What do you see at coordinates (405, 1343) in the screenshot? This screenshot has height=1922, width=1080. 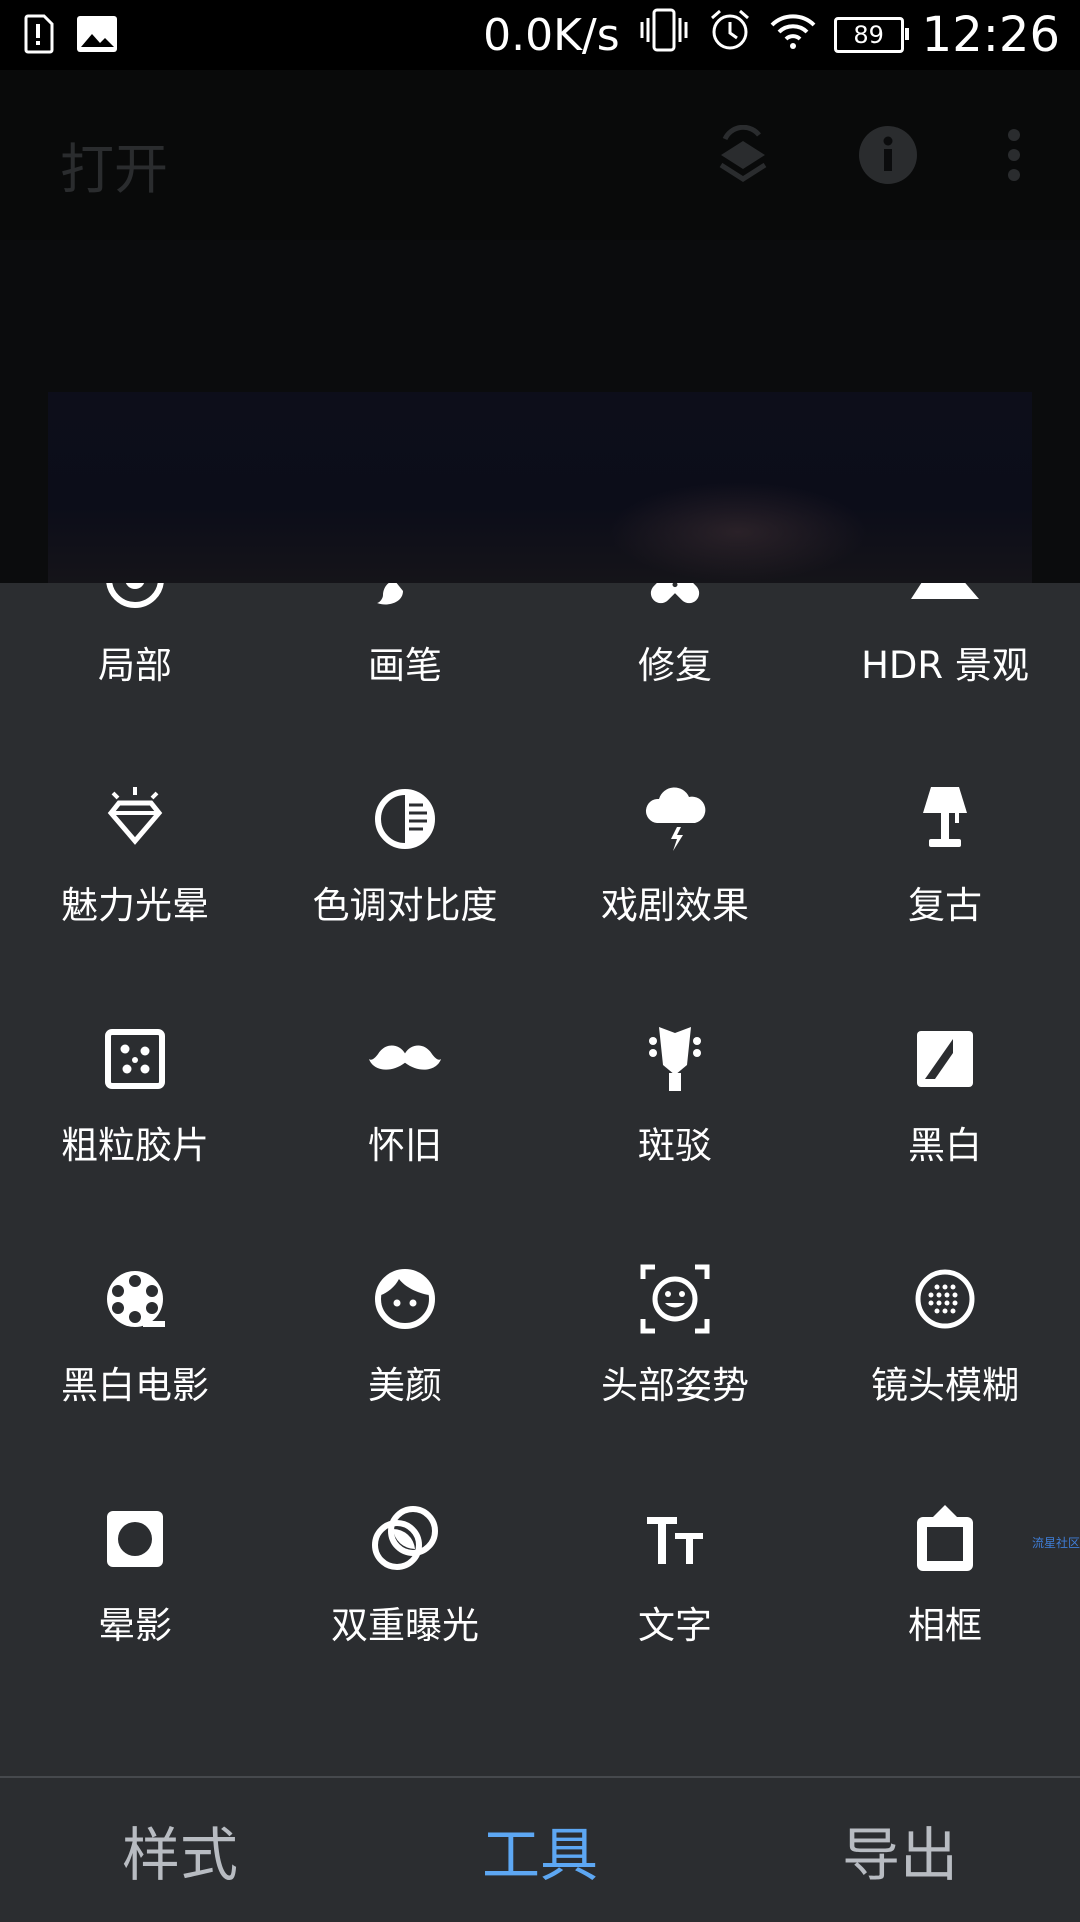 I see `tool-portrait: 美颜` at bounding box center [405, 1343].